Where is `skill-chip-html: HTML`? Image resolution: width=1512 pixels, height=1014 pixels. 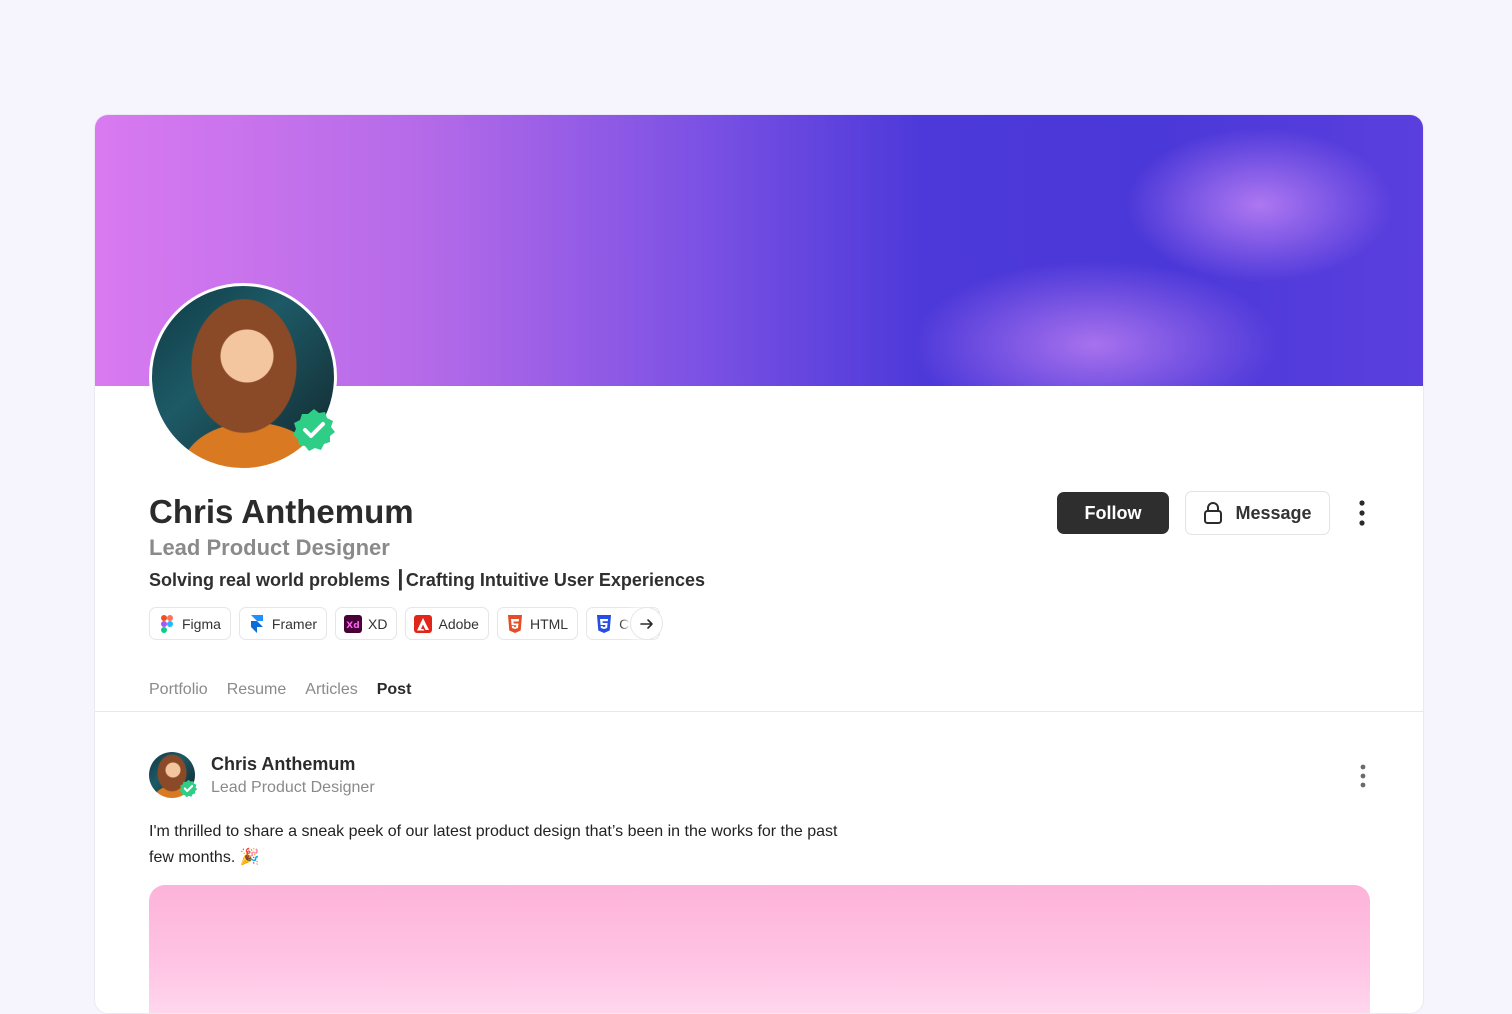 skill-chip-html: HTML is located at coordinates (537, 623).